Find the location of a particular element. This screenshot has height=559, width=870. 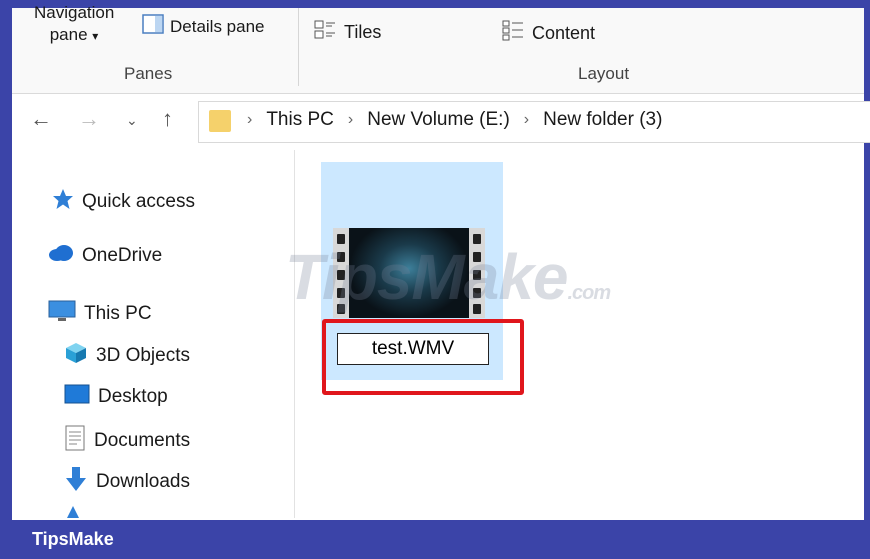

sidebar-item-desktop: Desktop is located at coordinates (116, 397).